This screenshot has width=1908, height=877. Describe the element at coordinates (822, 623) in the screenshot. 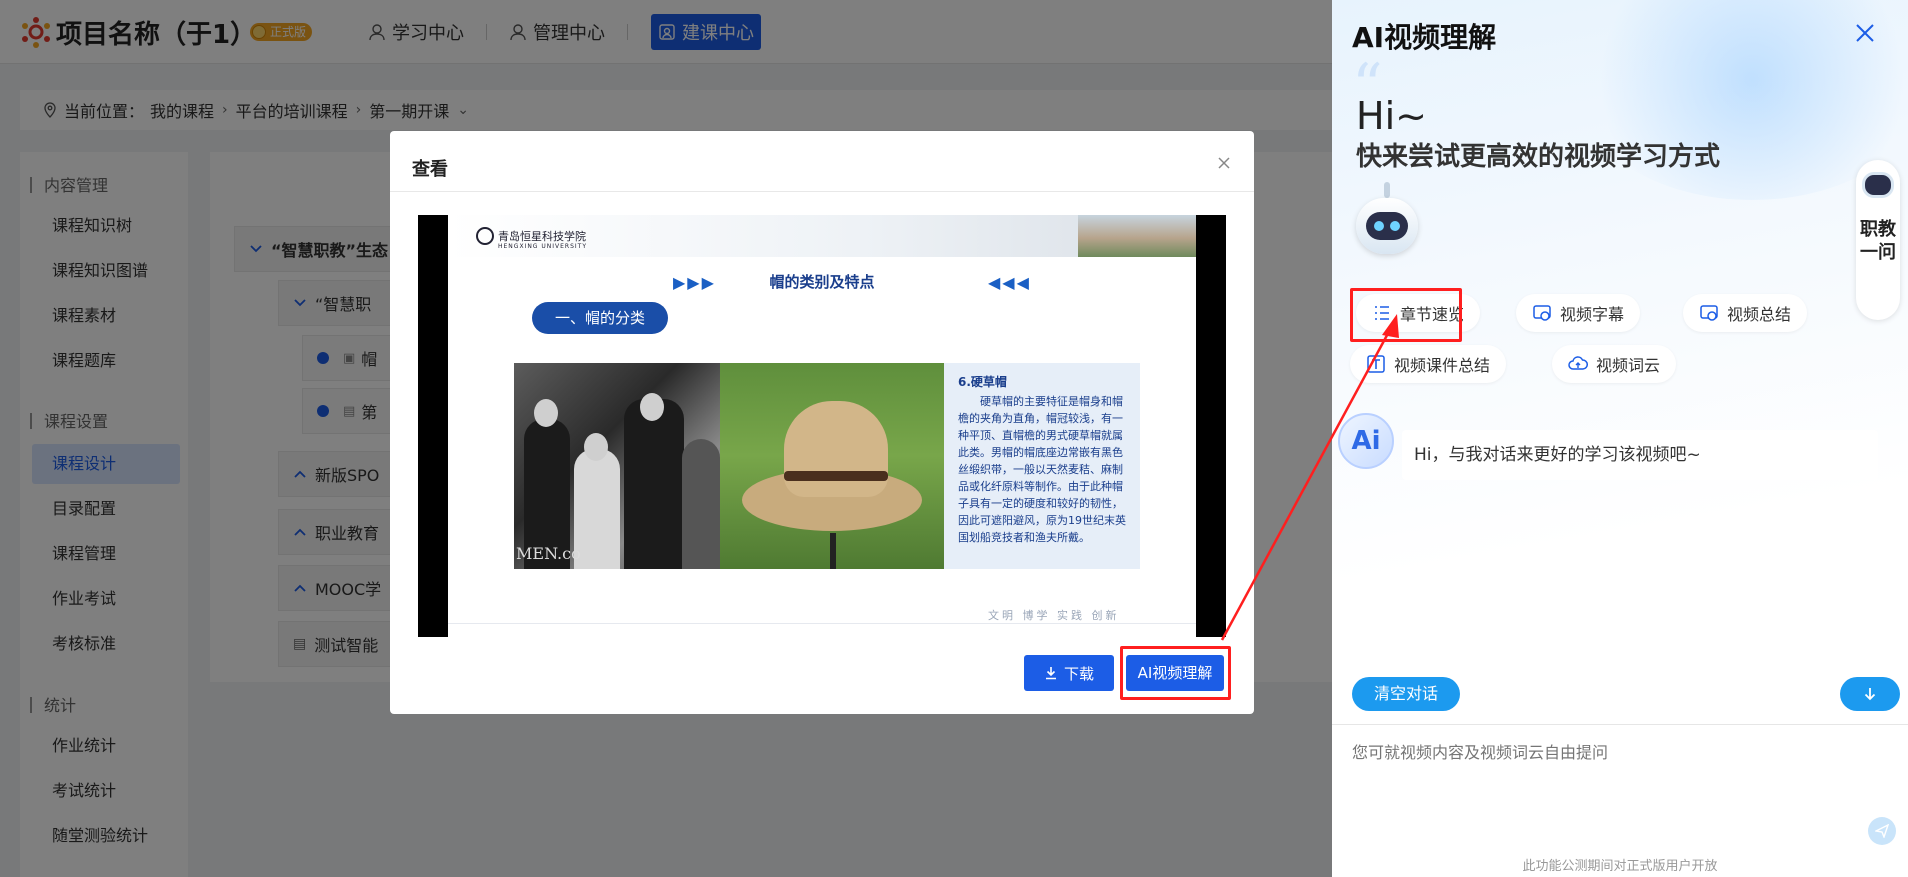

I see `slide-divider` at that location.